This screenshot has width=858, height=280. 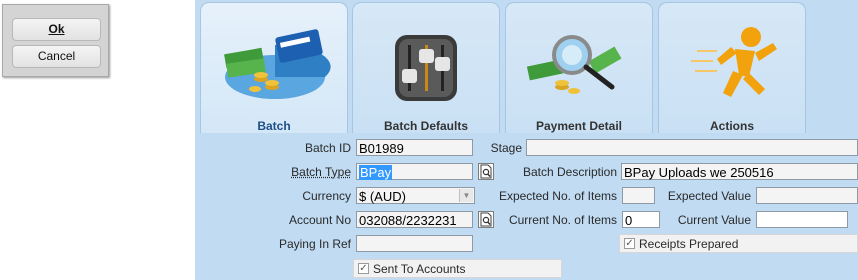 What do you see at coordinates (557, 196) in the screenshot?
I see `expected-items-label: Expected No. of Items` at bounding box center [557, 196].